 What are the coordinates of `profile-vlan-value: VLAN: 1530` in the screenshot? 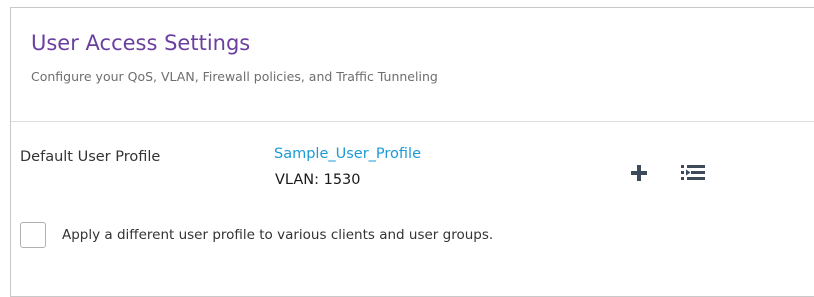 It's located at (318, 180).